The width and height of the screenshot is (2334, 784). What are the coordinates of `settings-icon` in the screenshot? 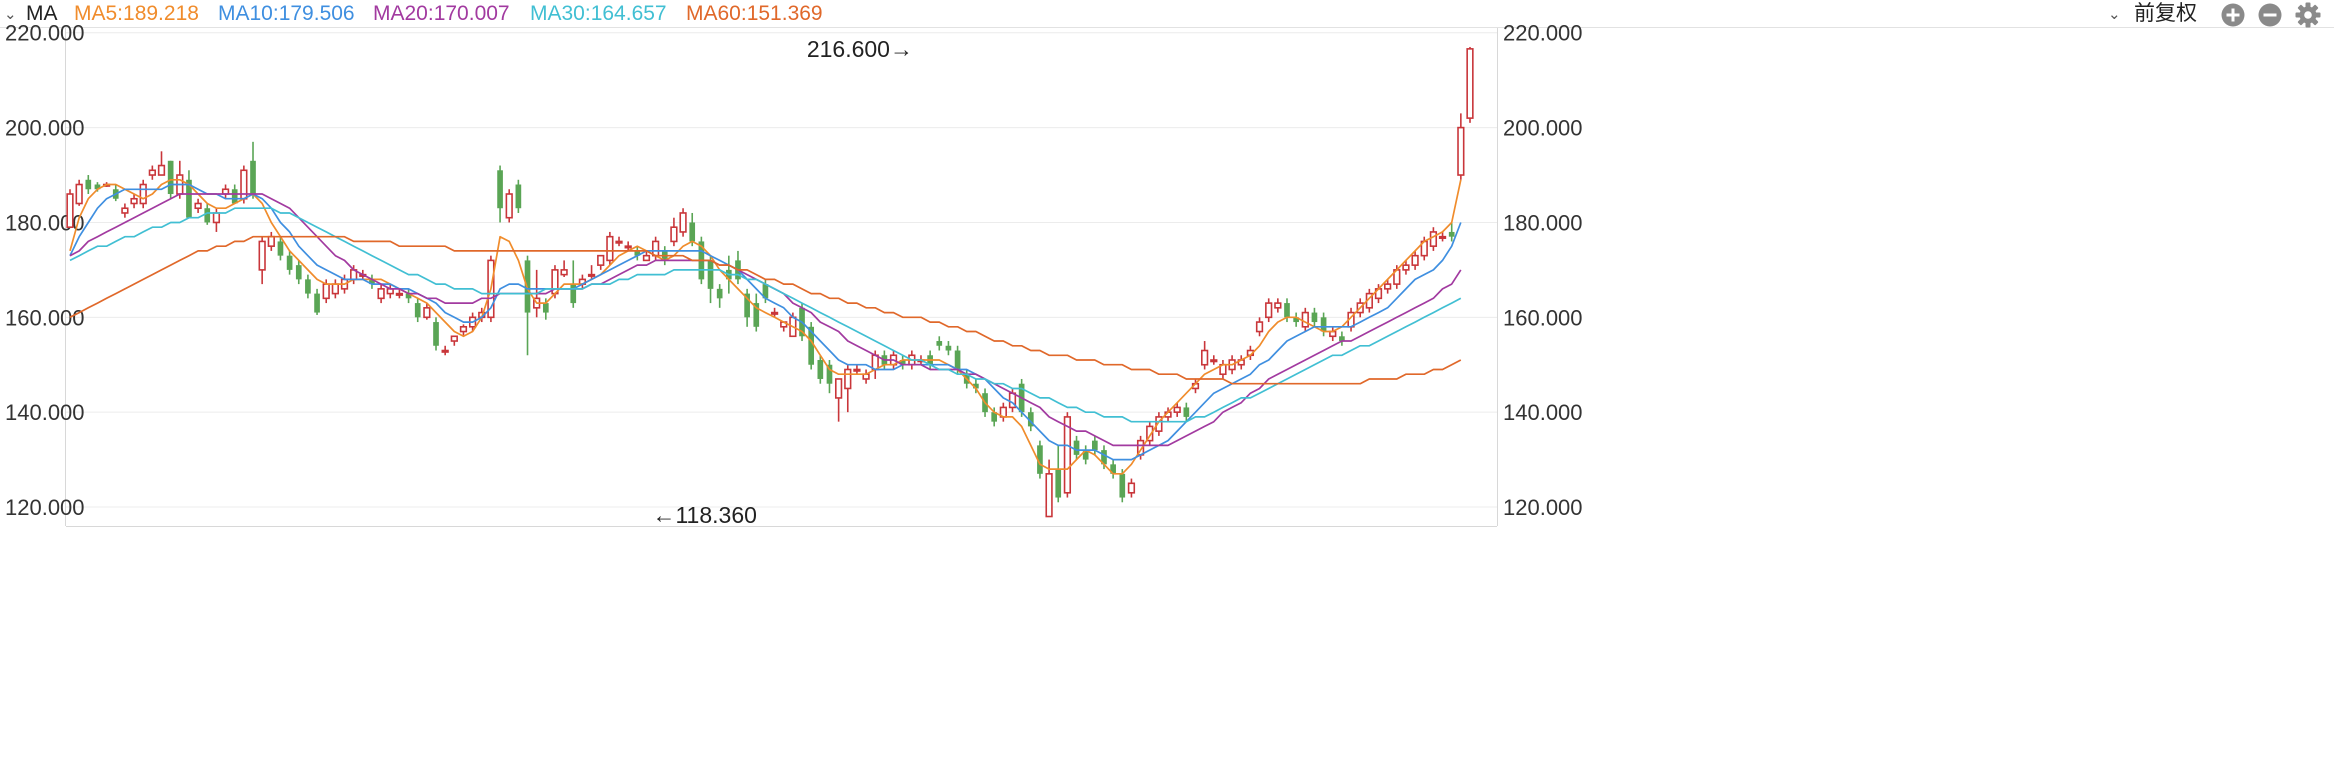 It's located at (2308, 15).